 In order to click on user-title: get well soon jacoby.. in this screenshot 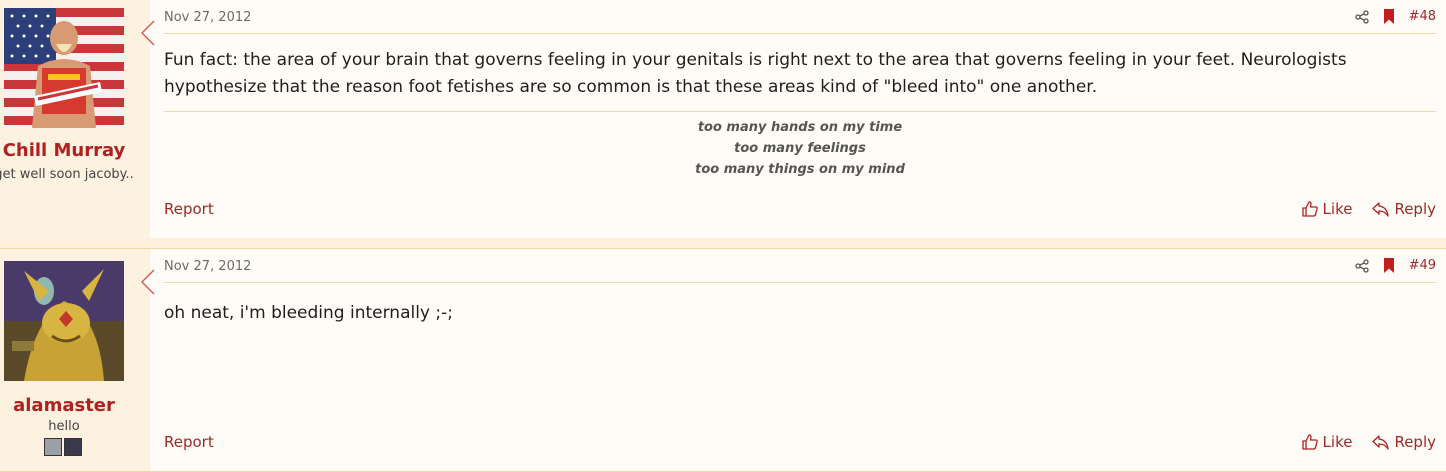, I will do `click(67, 174)`.